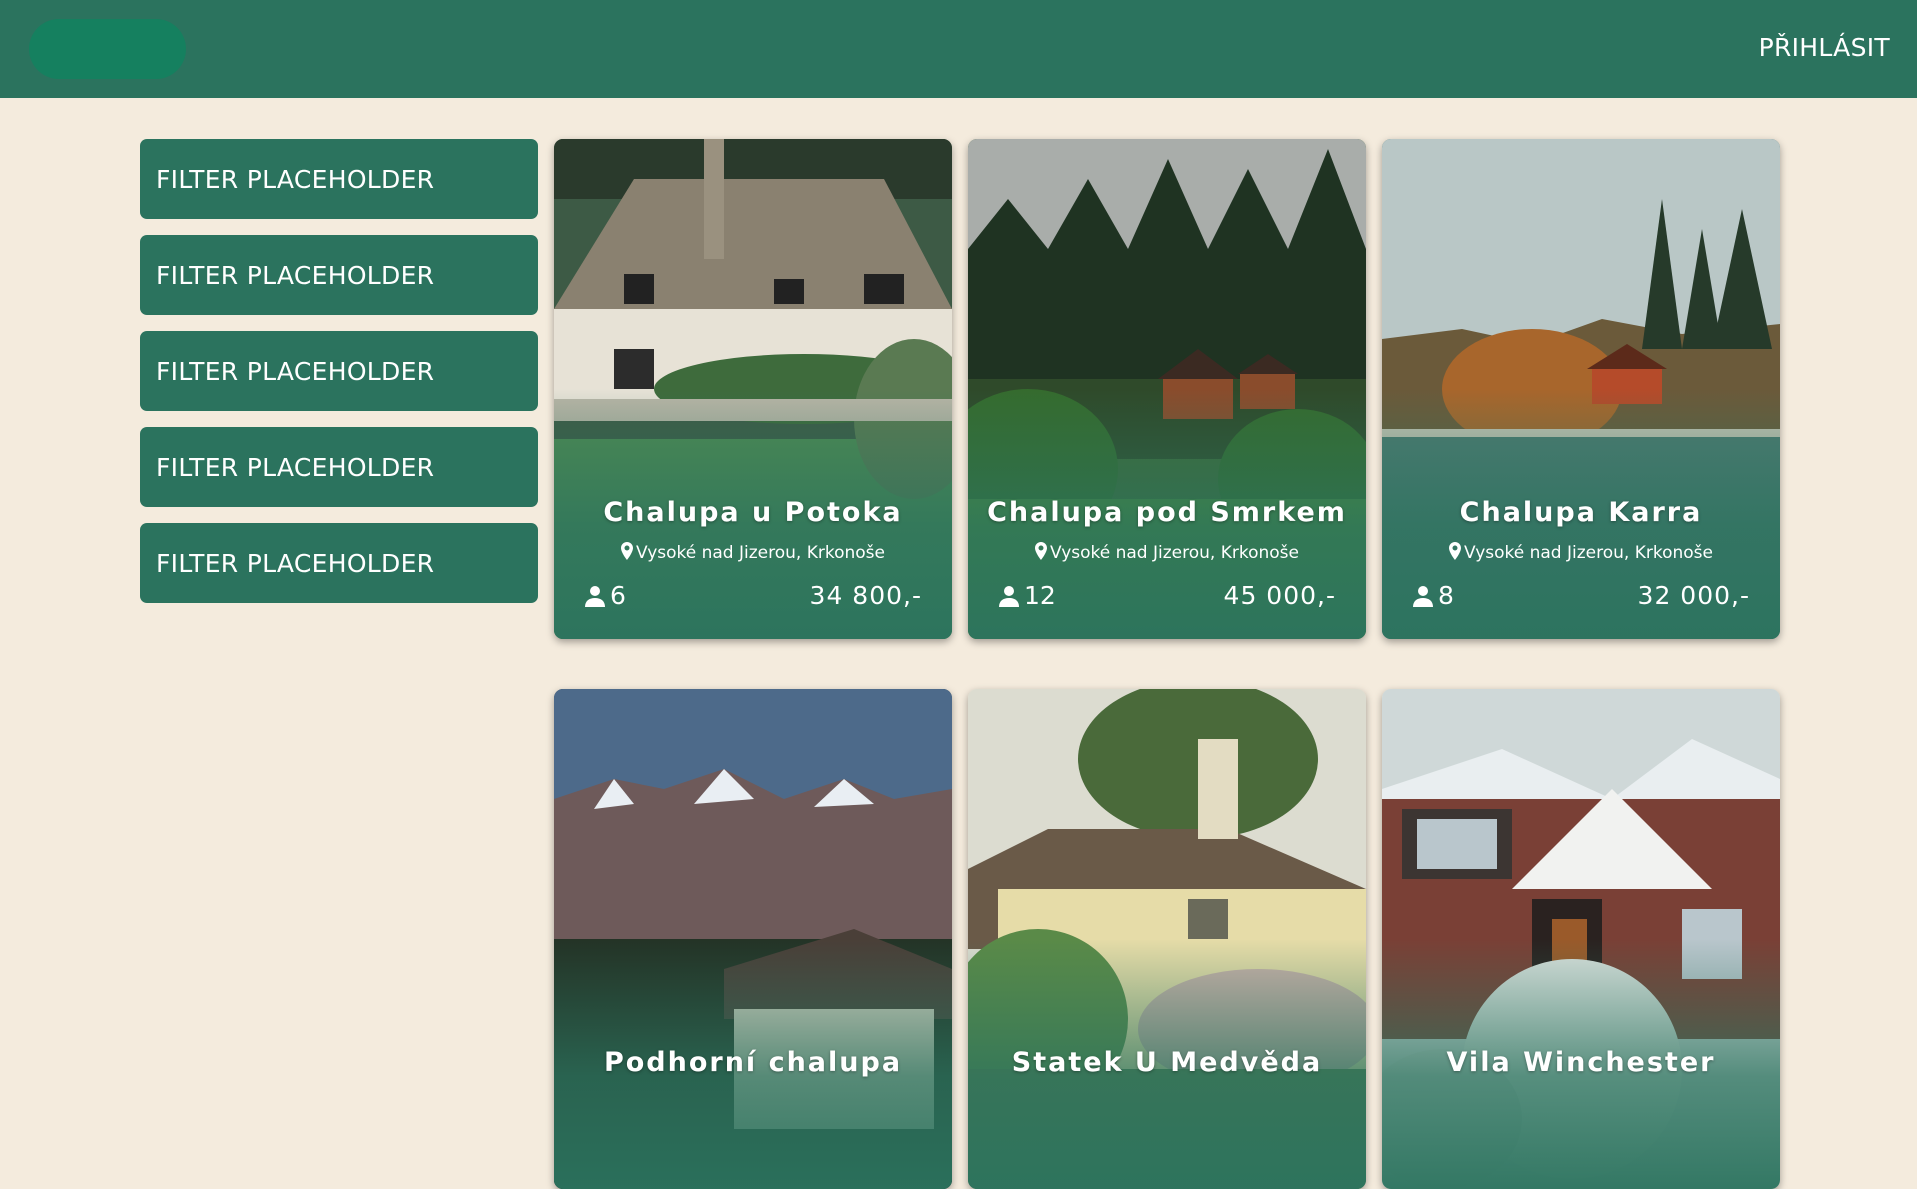 The width and height of the screenshot is (1917, 1189). Describe the element at coordinates (1693, 595) in the screenshot. I see `listing-price: 32 000,-` at that location.